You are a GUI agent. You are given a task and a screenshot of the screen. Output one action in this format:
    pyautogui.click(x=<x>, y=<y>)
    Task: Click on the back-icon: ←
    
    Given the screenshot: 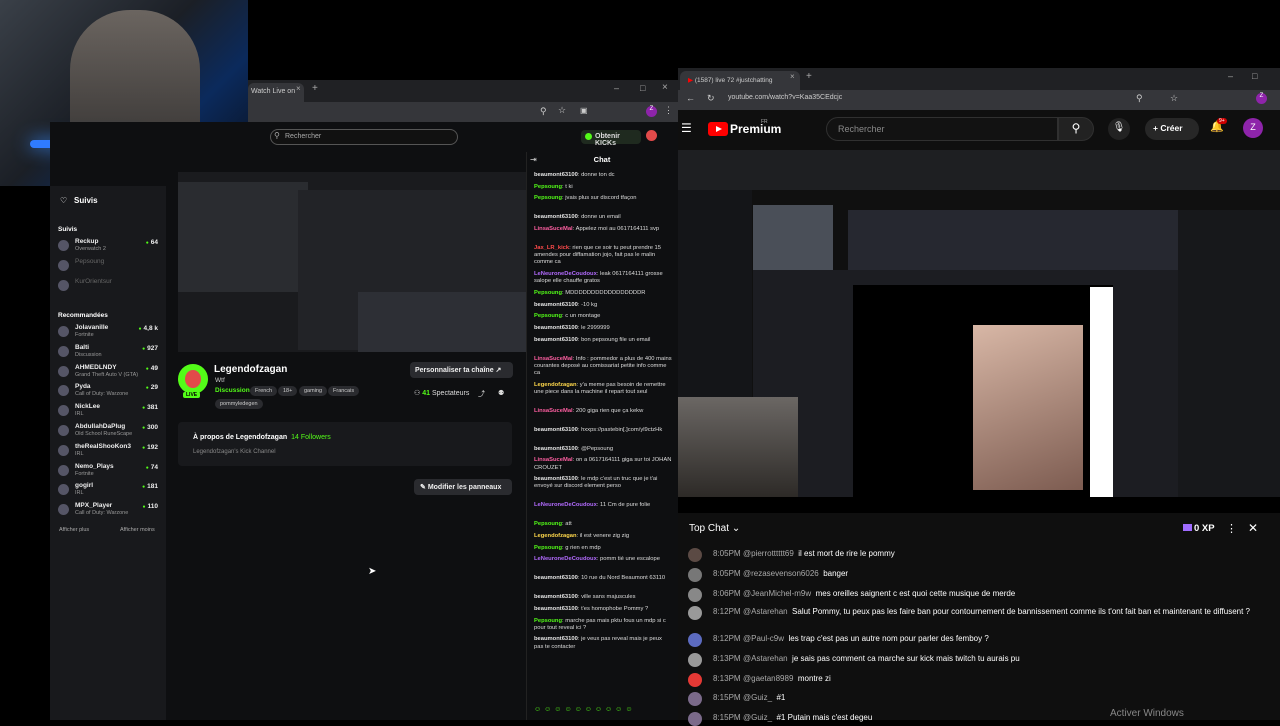 What is the action you would take?
    pyautogui.click(x=690, y=98)
    